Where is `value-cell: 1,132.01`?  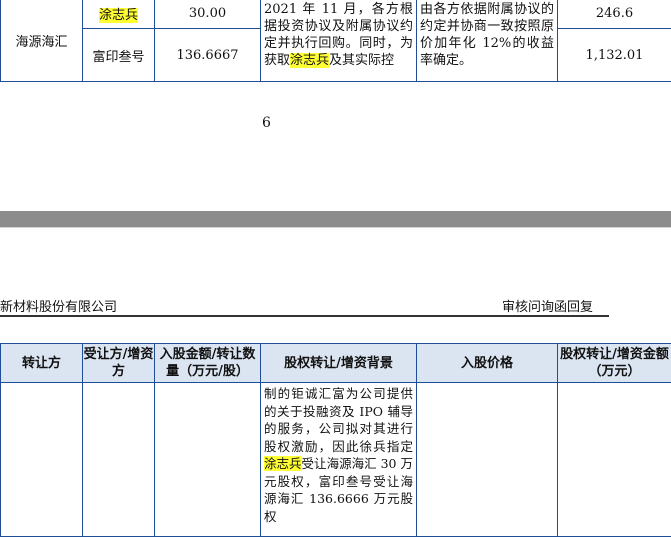
value-cell: 1,132.01 is located at coordinates (614, 55).